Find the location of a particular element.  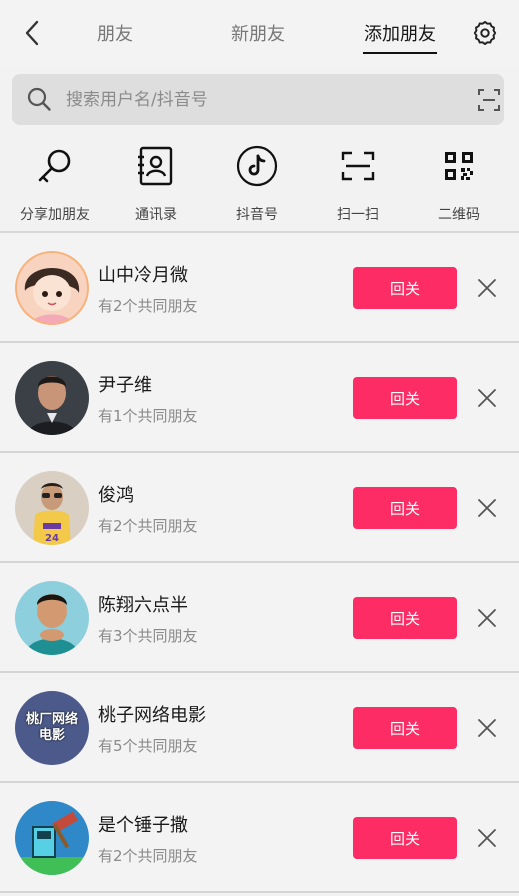

quick-action-label: 扫一扫 is located at coordinates (358, 215).